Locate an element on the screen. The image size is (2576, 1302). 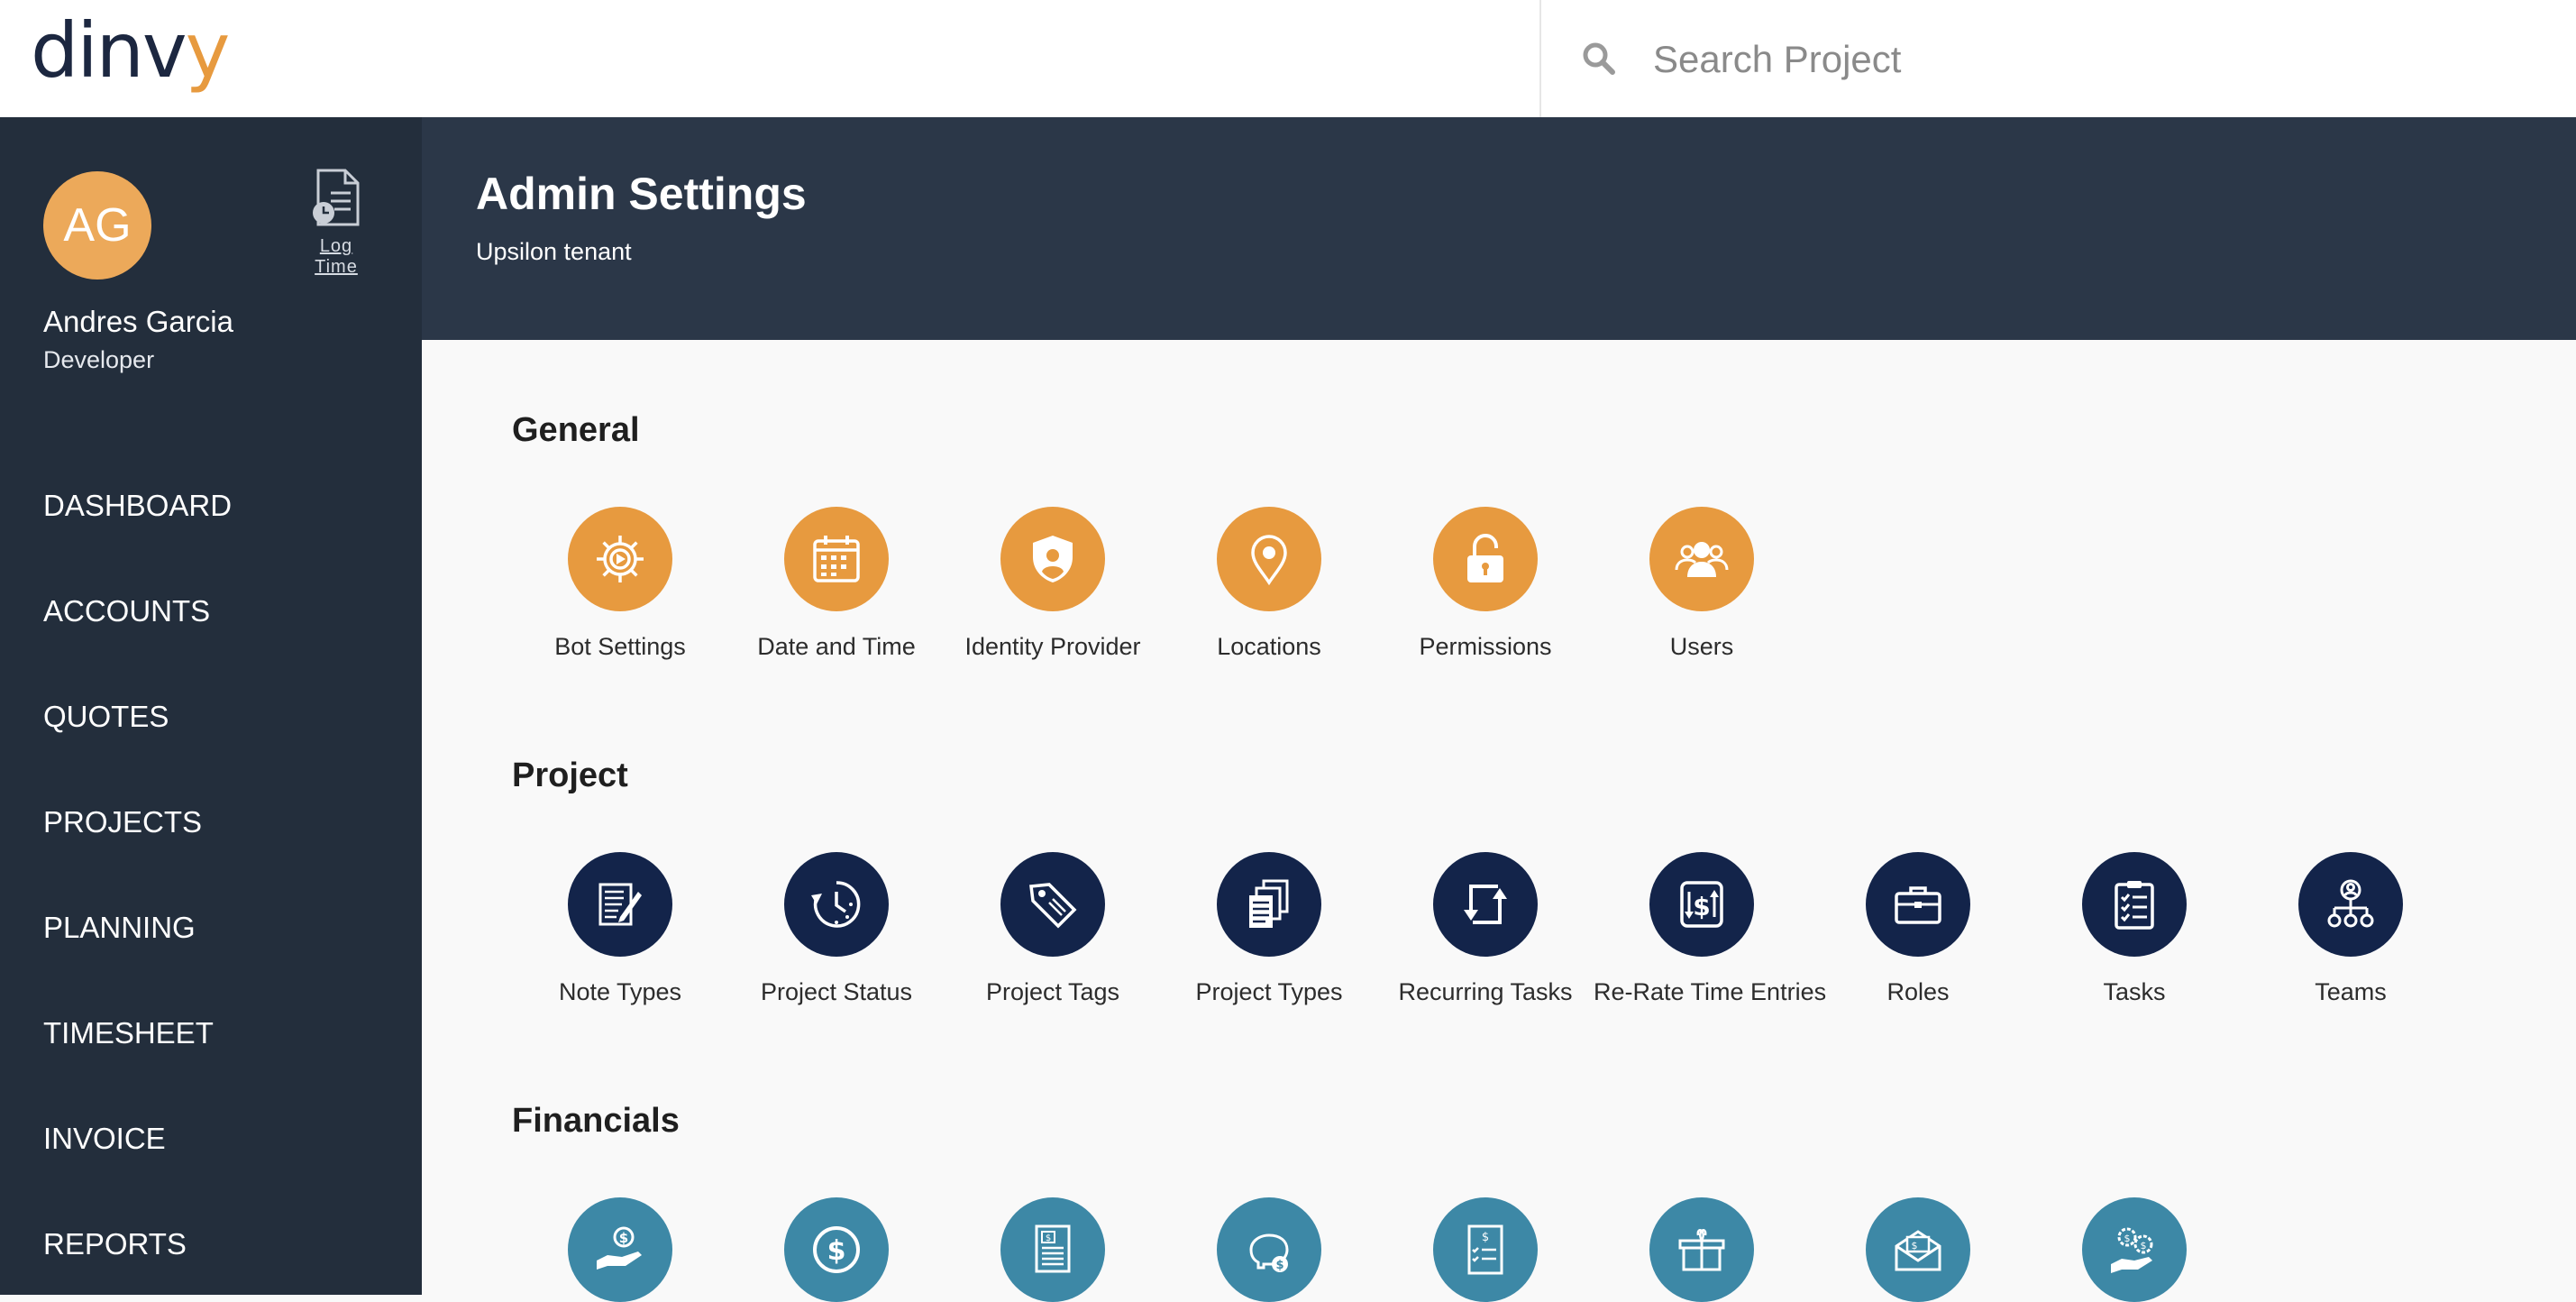
nav-item-projects: PROJECTS is located at coordinates (211, 822).